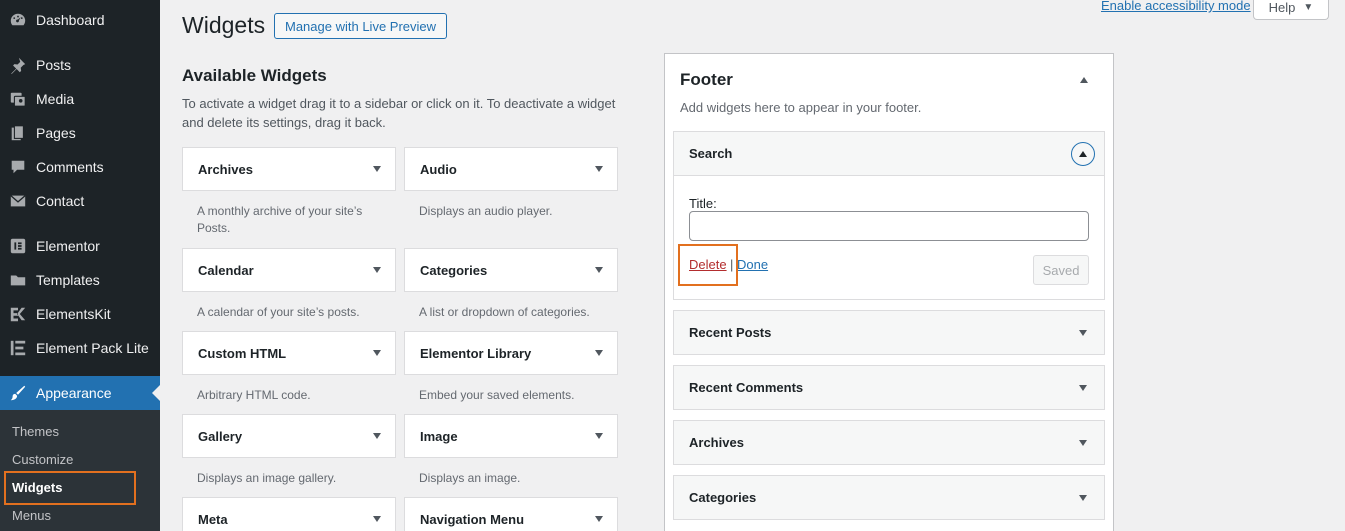 The image size is (1345, 531). Describe the element at coordinates (267, 478) in the screenshot. I see `widget-description: Displays an image gallery.` at that location.